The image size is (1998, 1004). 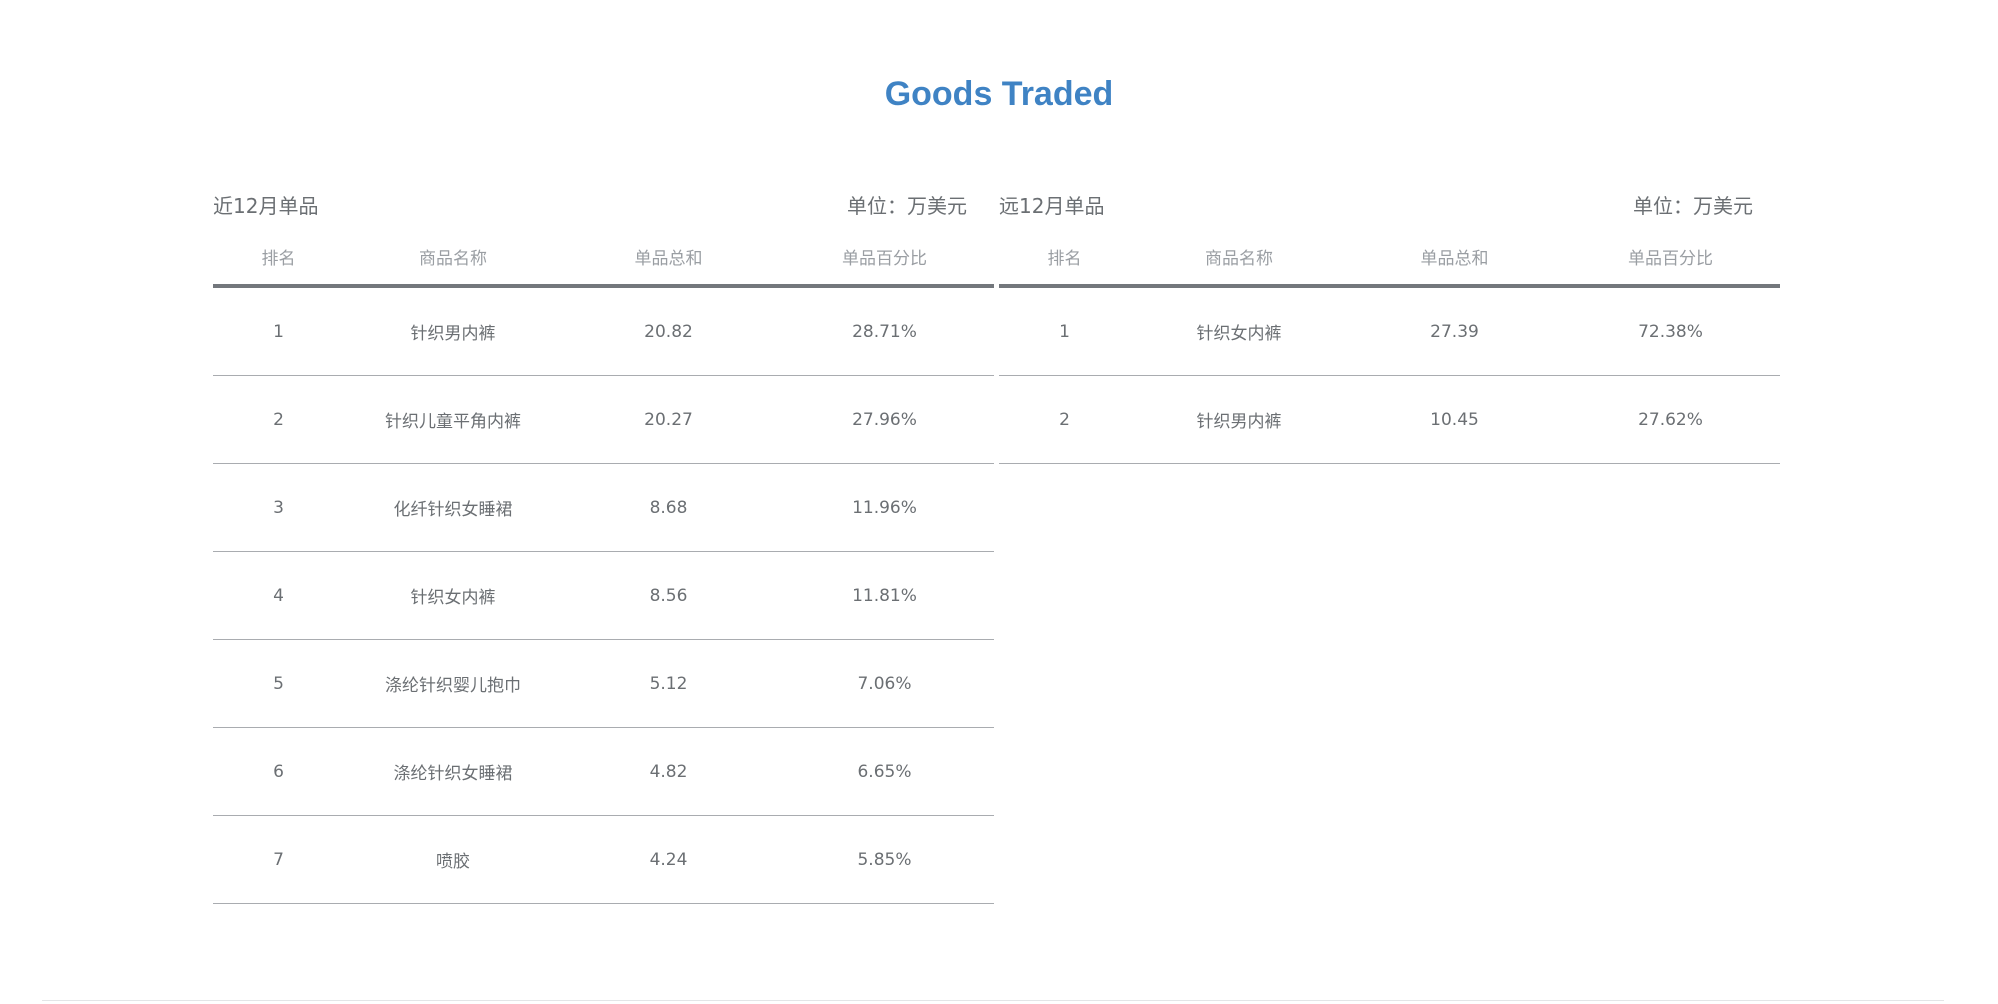 I want to click on table-row: 2 针织男内裤 10.45 27.62%, so click(x=1389, y=419).